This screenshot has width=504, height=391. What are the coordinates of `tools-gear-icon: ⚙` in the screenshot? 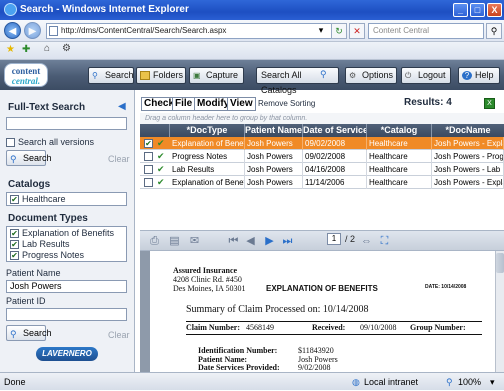 It's located at (66, 48).